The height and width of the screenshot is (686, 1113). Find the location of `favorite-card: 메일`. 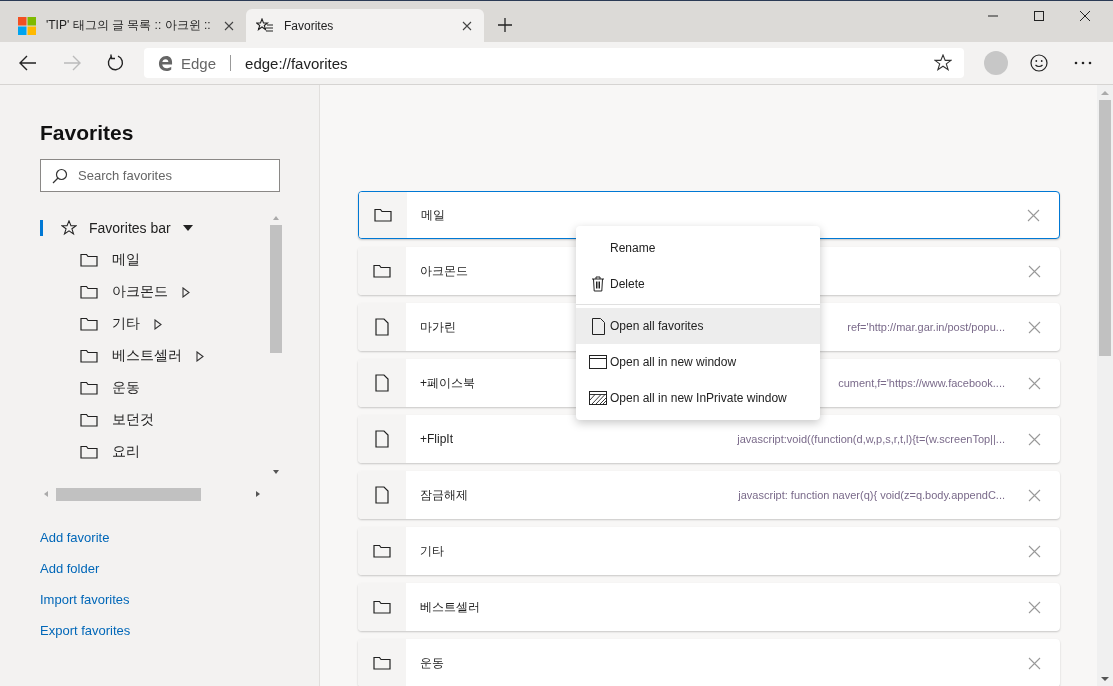

favorite-card: 메일 is located at coordinates (709, 215).